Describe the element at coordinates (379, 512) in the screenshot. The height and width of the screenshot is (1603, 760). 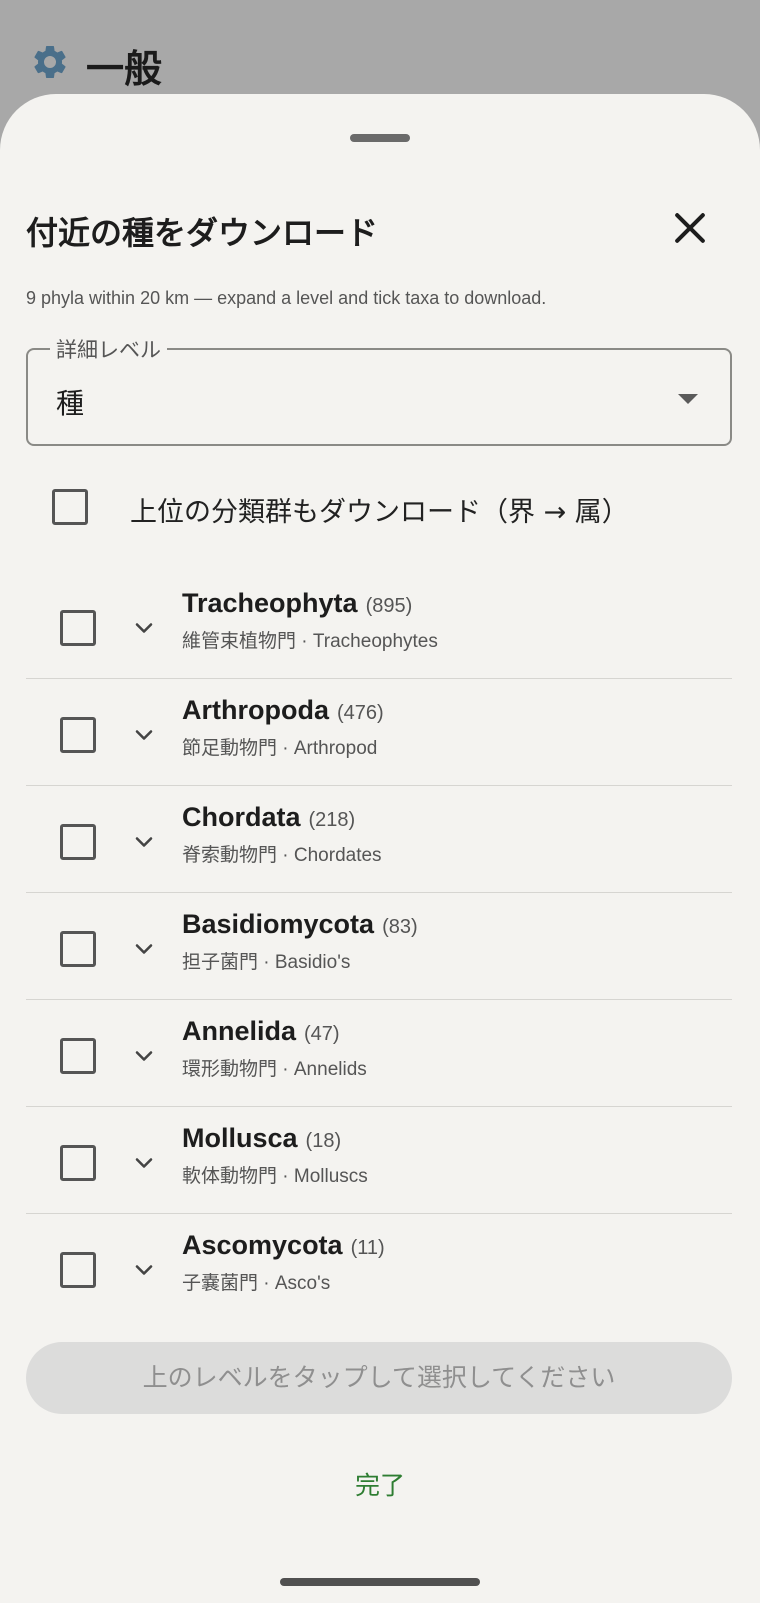
I see `higher-taxa-label: 上位の分類群もダウンロード（界 → 属）` at that location.